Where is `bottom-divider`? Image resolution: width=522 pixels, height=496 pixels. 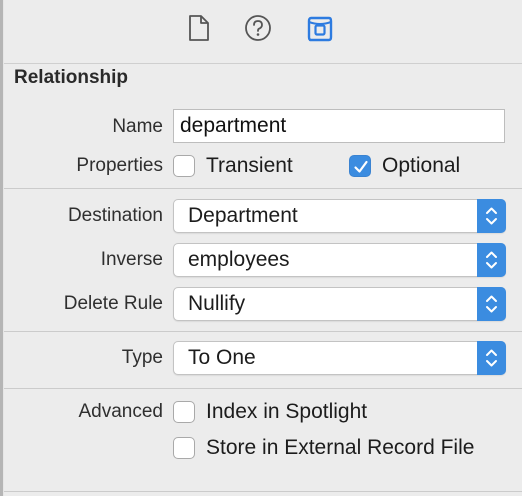
bottom-divider is located at coordinates (263, 491).